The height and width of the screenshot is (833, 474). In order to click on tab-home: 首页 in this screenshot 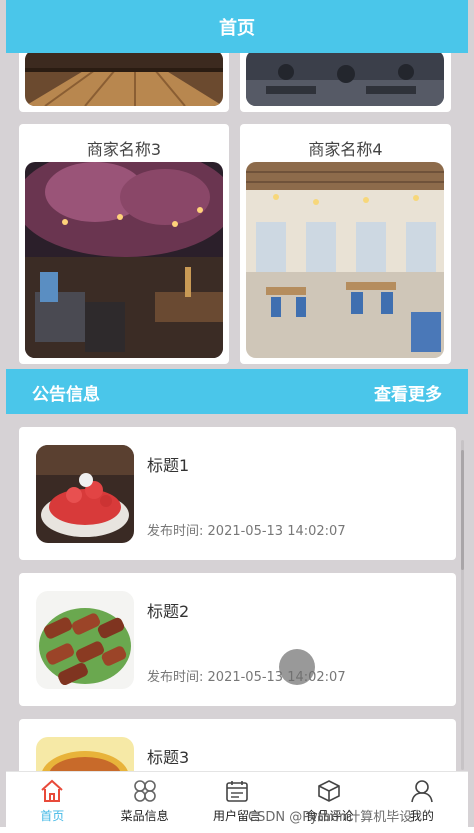, I will do `click(52, 800)`.